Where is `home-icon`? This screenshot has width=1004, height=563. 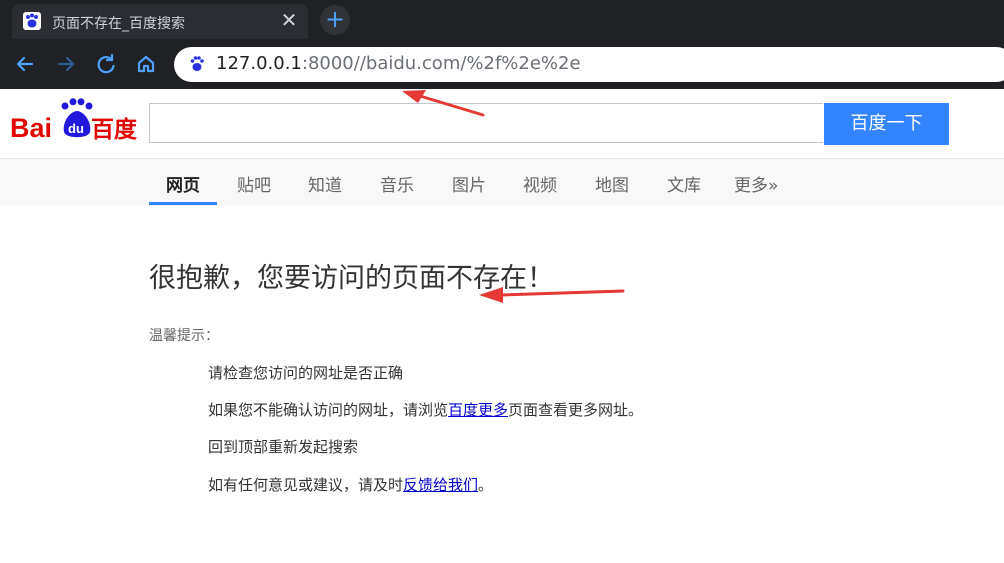
home-icon is located at coordinates (146, 64).